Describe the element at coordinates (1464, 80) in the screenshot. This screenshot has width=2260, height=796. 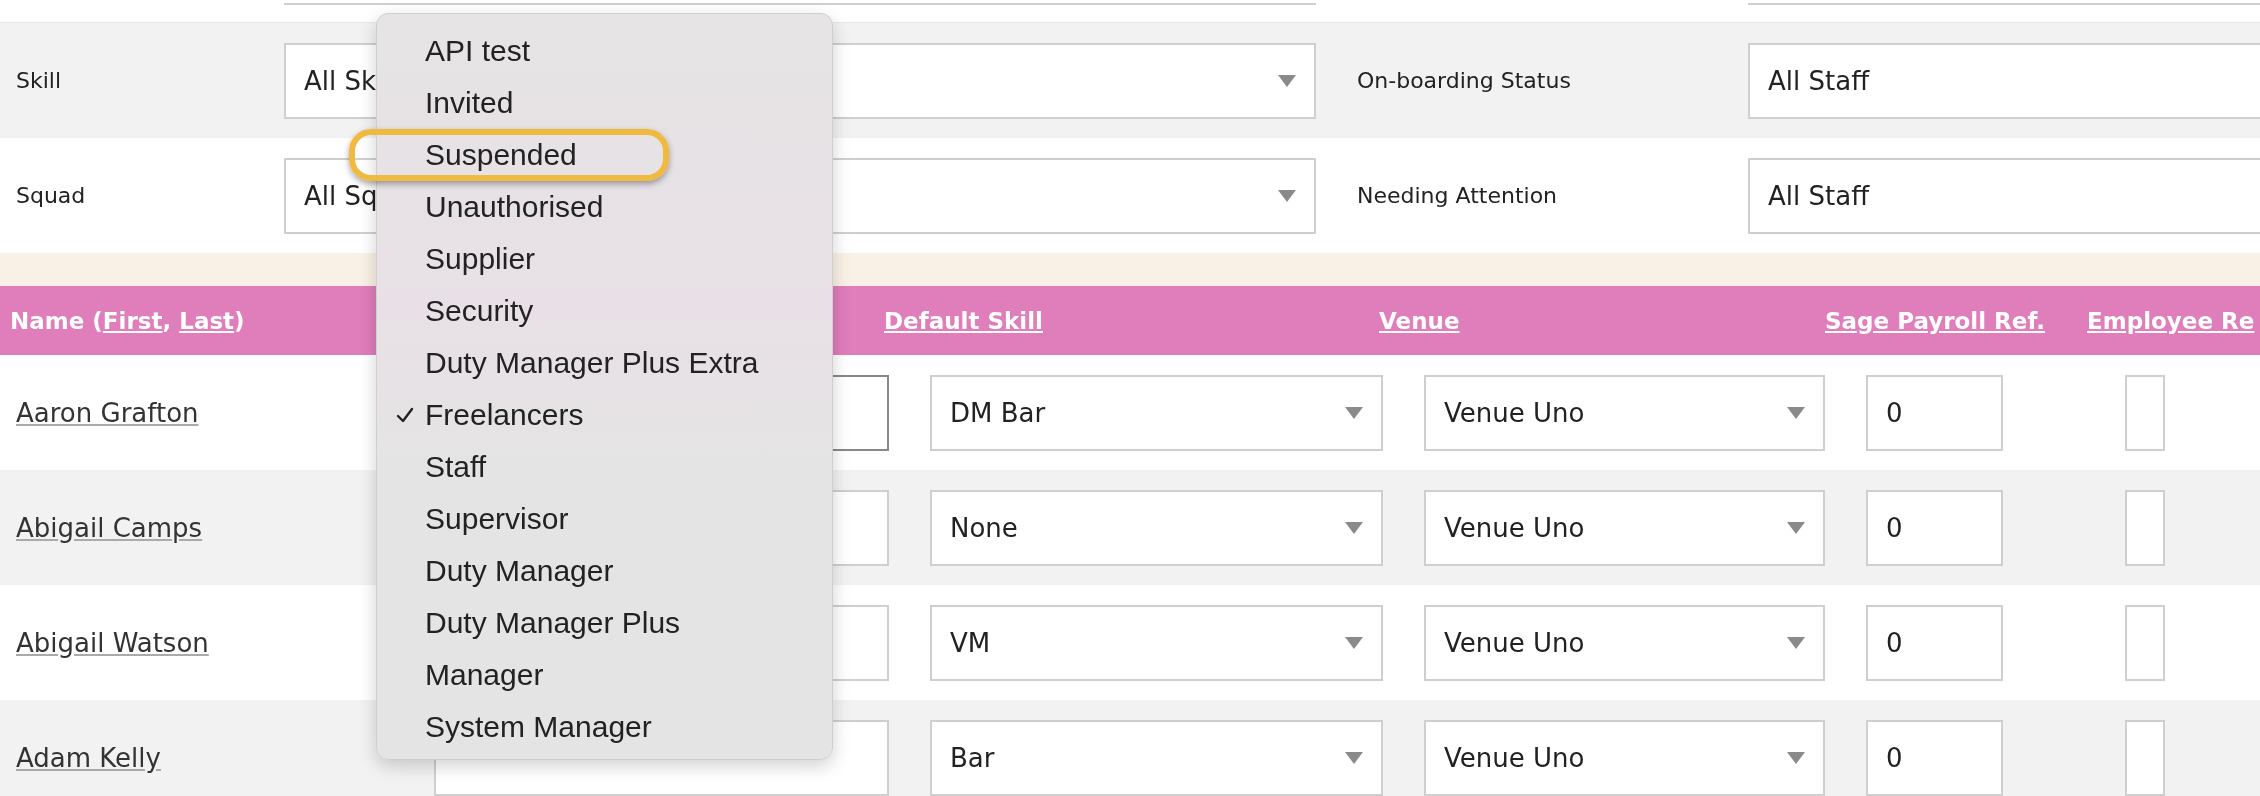
I see `filter-label: On-boarding Status` at that location.